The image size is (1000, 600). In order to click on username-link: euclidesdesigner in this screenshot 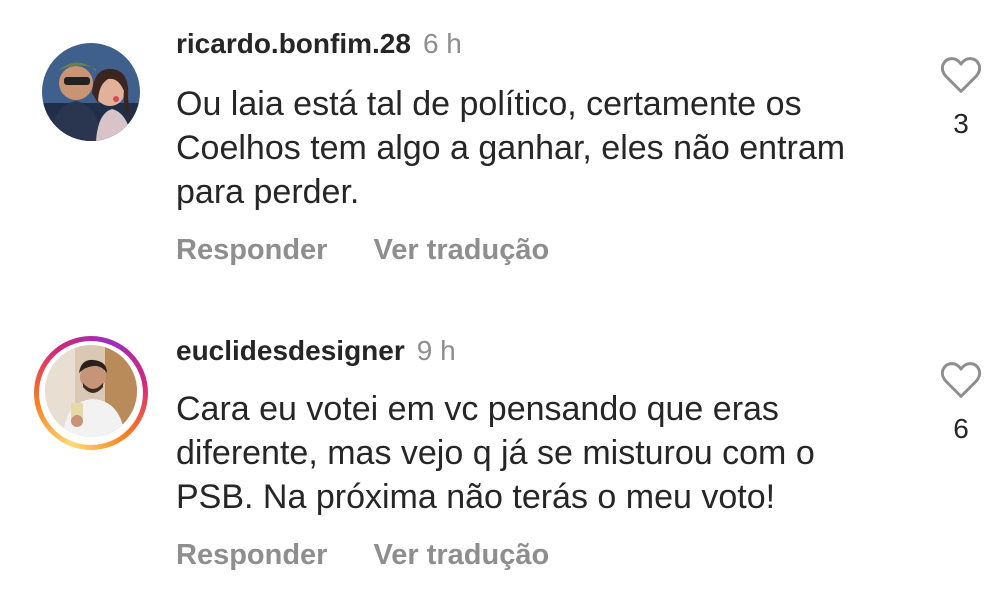, I will do `click(290, 350)`.